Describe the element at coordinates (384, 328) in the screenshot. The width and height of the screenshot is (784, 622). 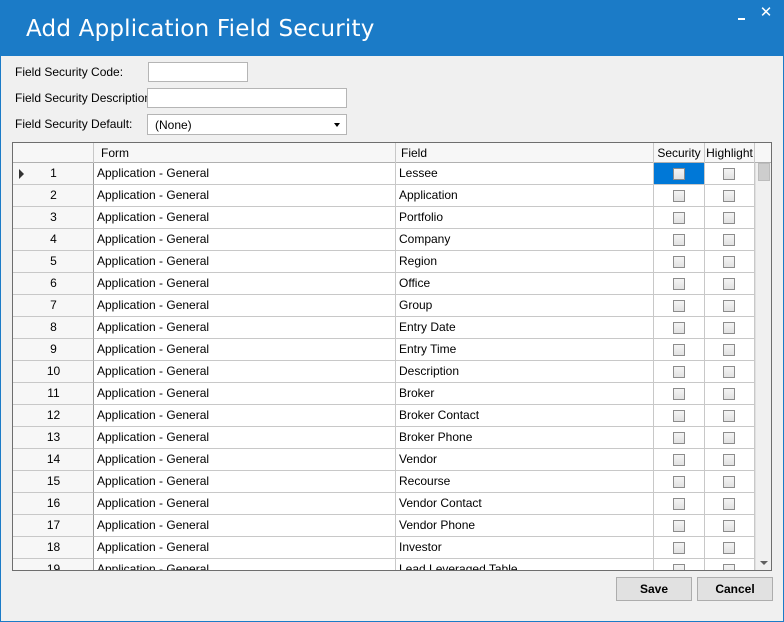
I see `table-row: 8 Application - General Entry Date` at that location.